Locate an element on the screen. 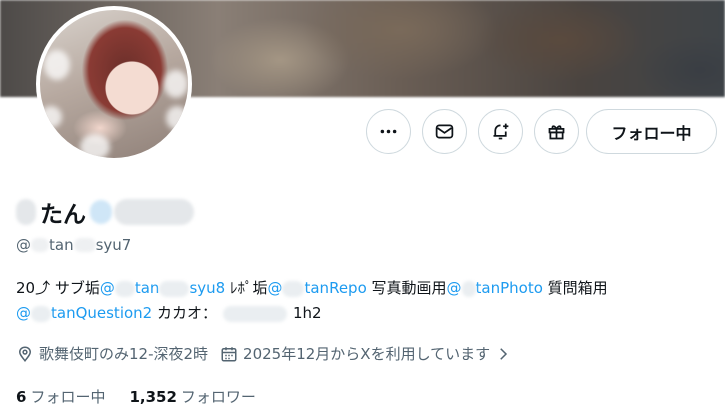 This screenshot has width=725, height=416. more-button is located at coordinates (388, 131).